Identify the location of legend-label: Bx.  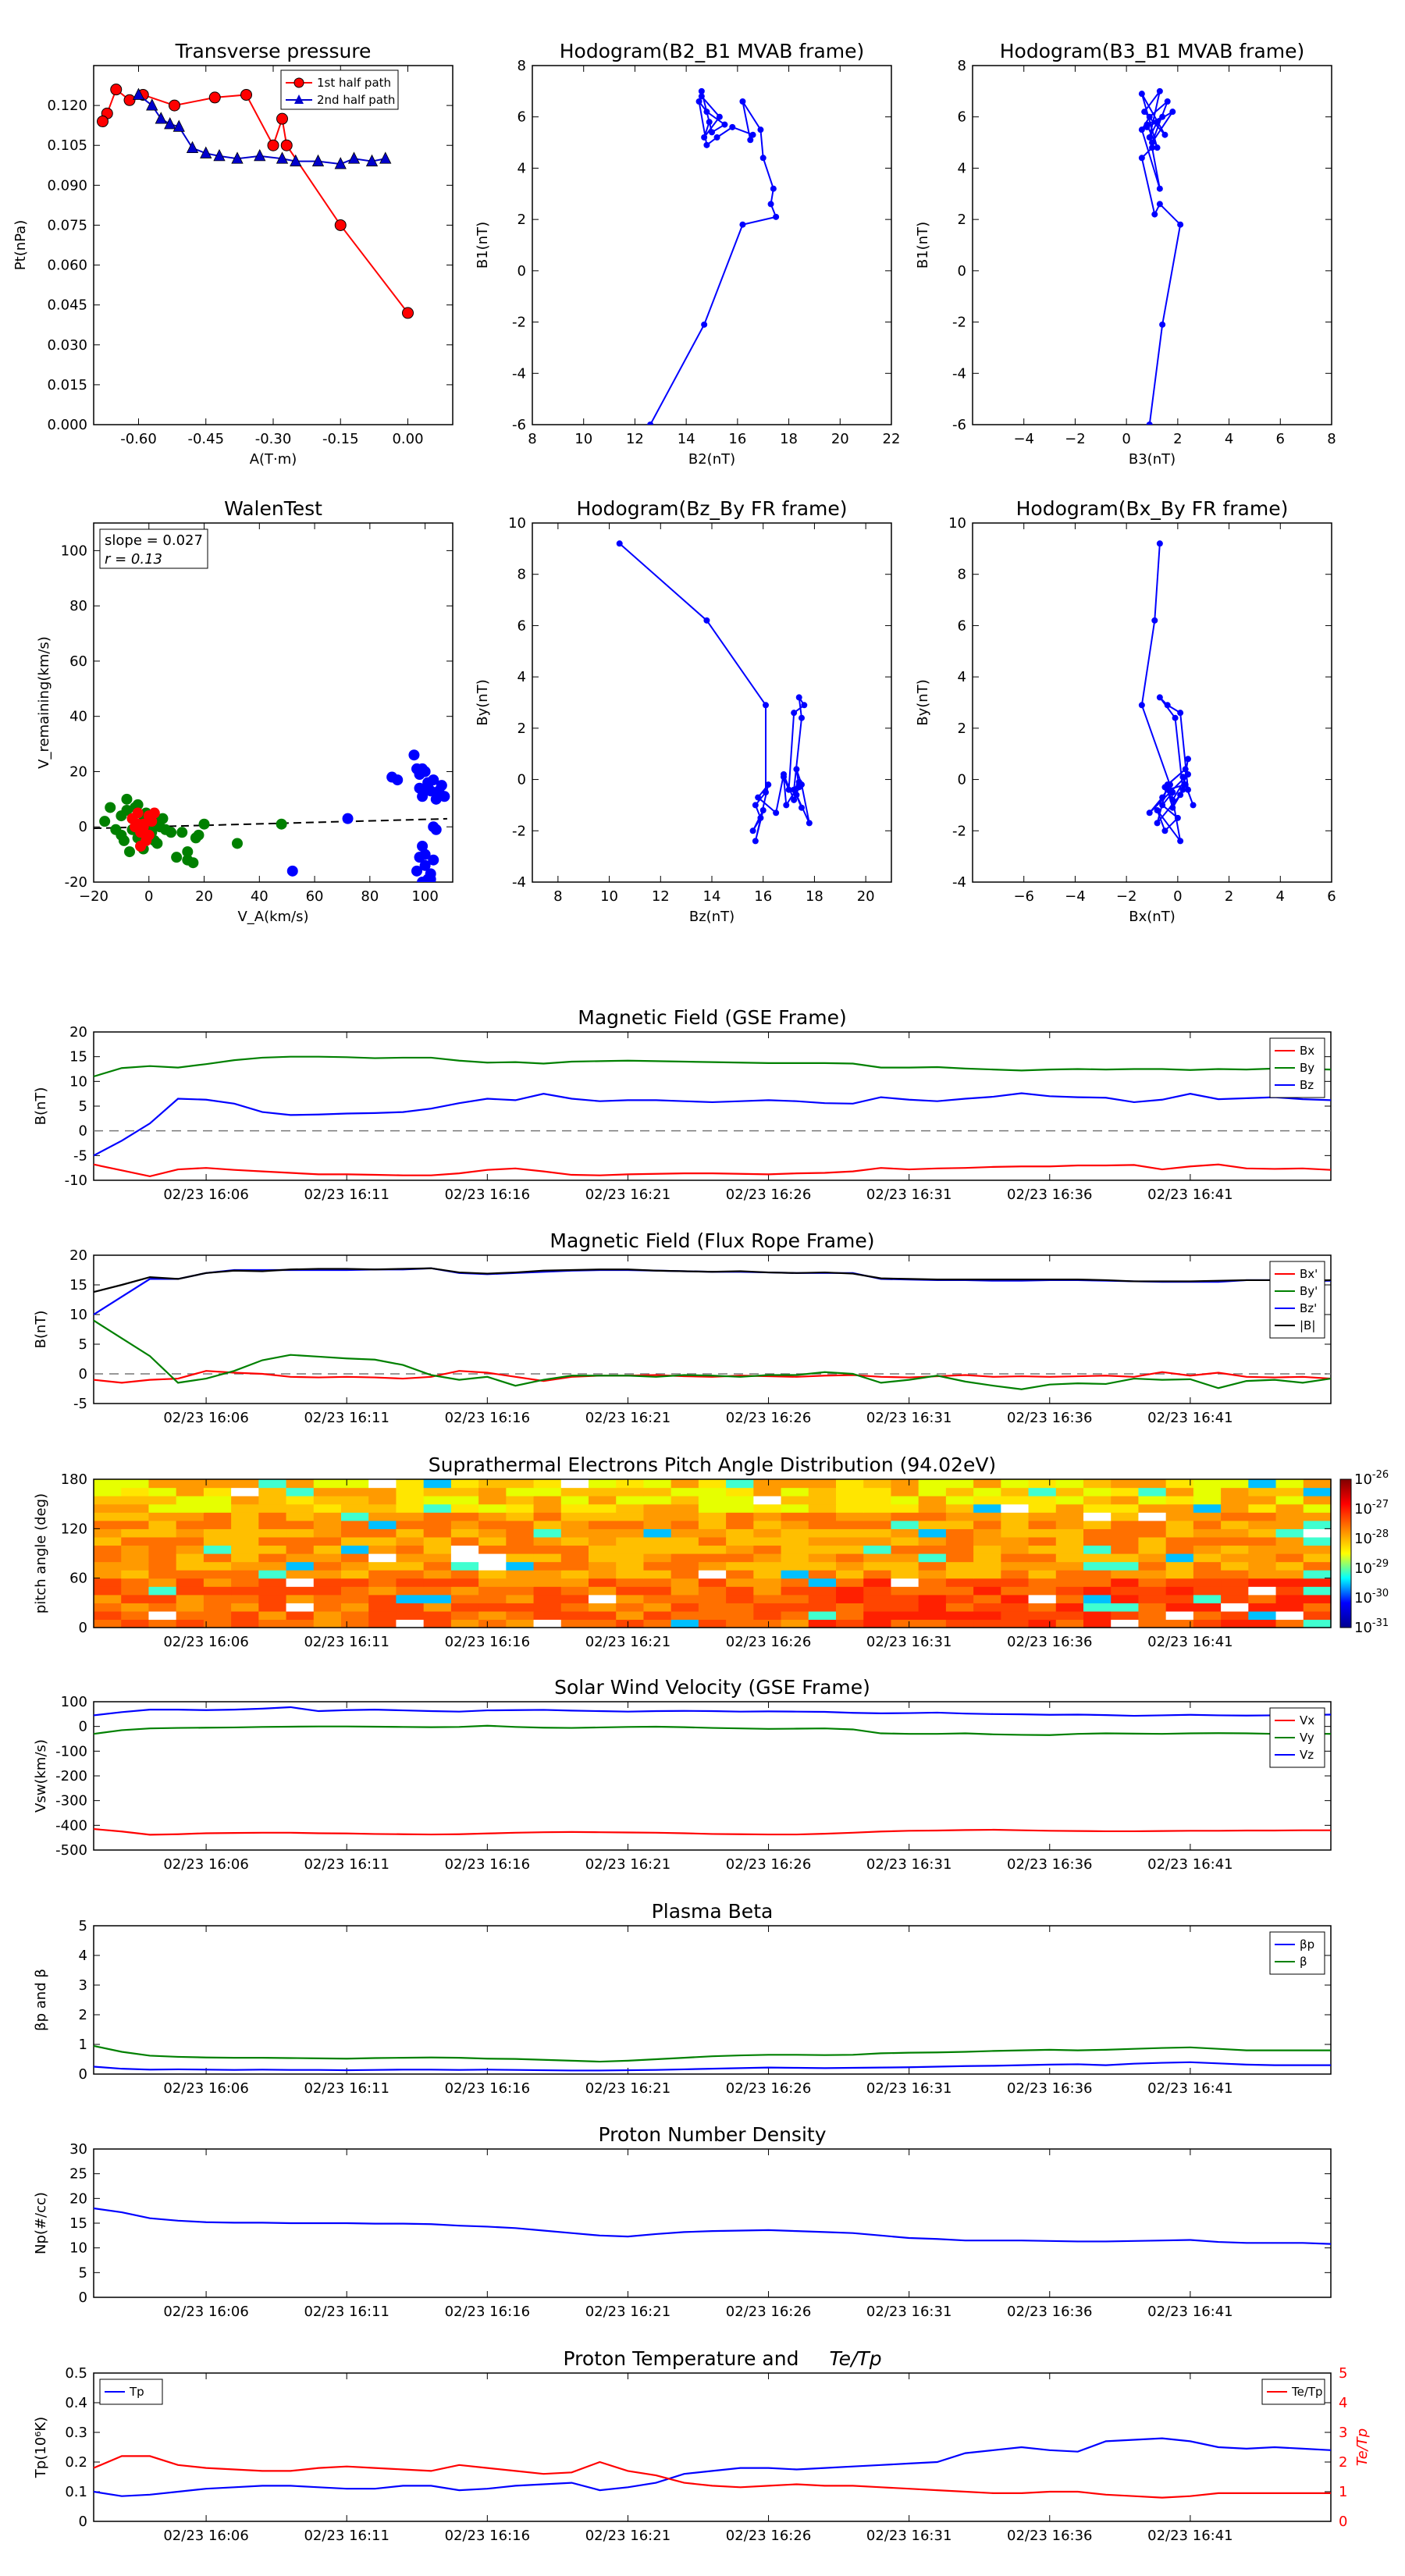
(1307, 1051).